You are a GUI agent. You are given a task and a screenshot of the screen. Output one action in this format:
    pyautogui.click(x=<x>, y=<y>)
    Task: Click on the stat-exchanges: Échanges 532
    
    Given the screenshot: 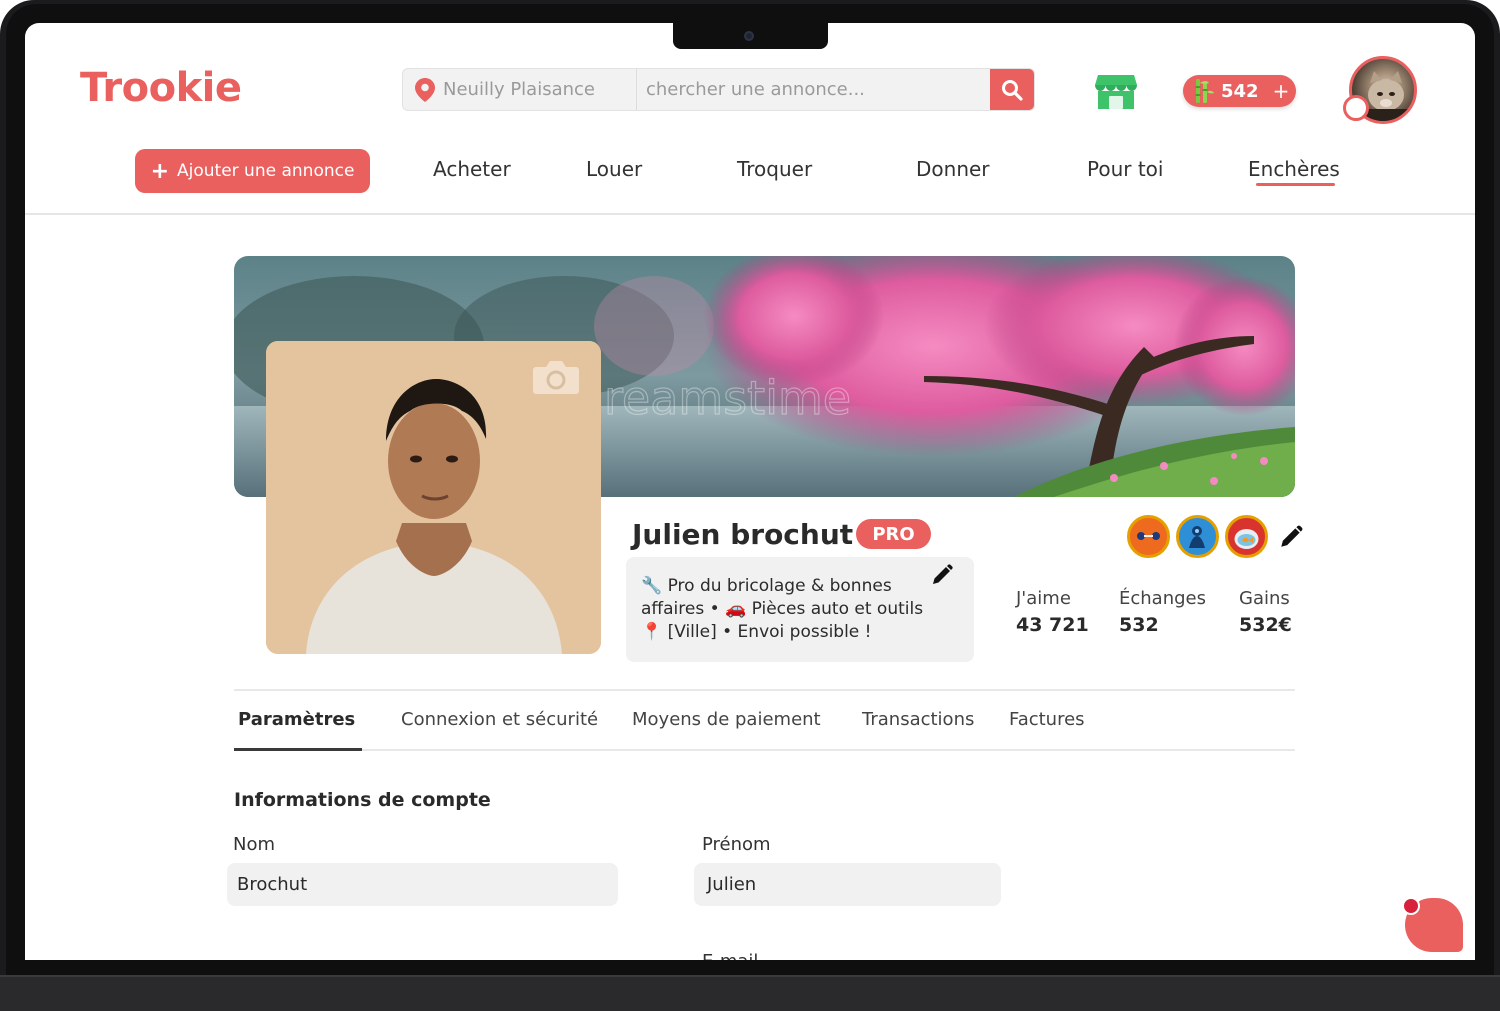 What is the action you would take?
    pyautogui.click(x=1162, y=612)
    